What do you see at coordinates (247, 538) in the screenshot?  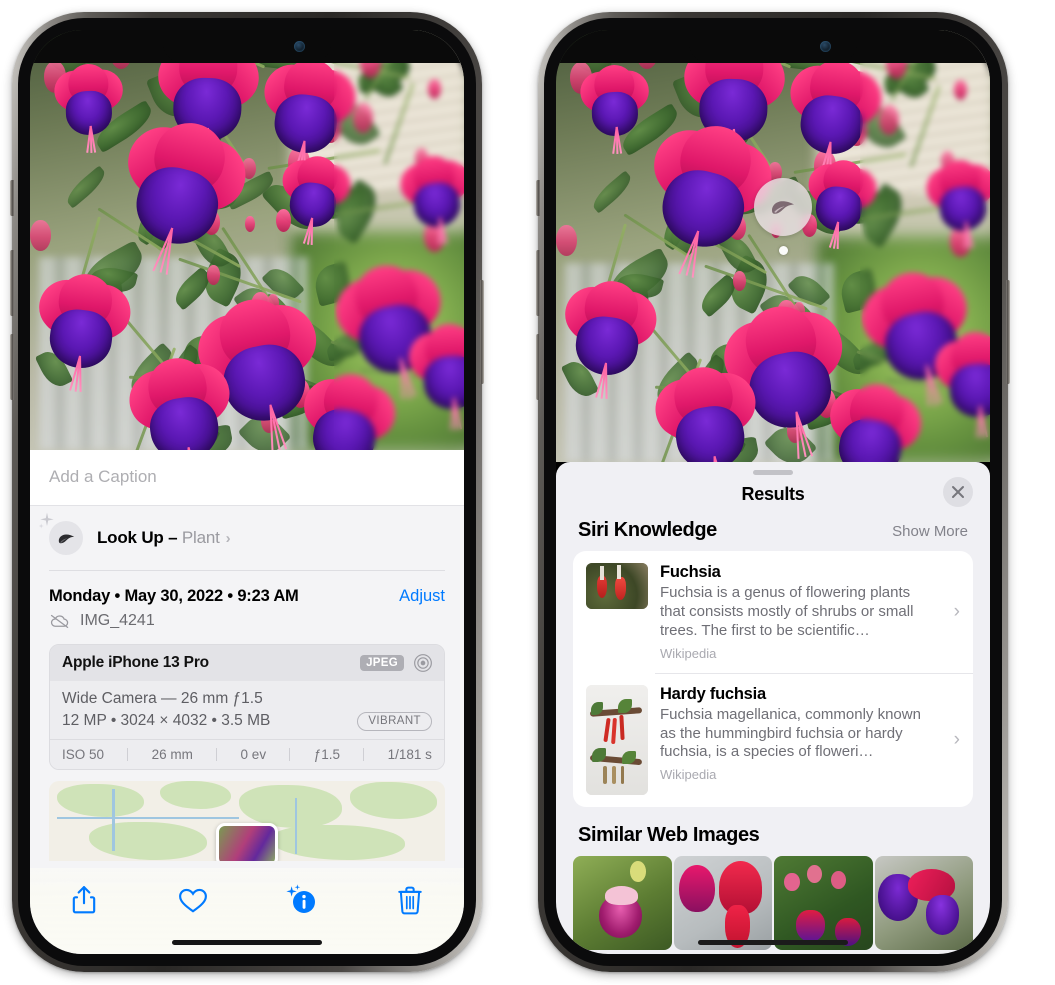 I see `look-up-row: Look Up – Plant ›` at bounding box center [247, 538].